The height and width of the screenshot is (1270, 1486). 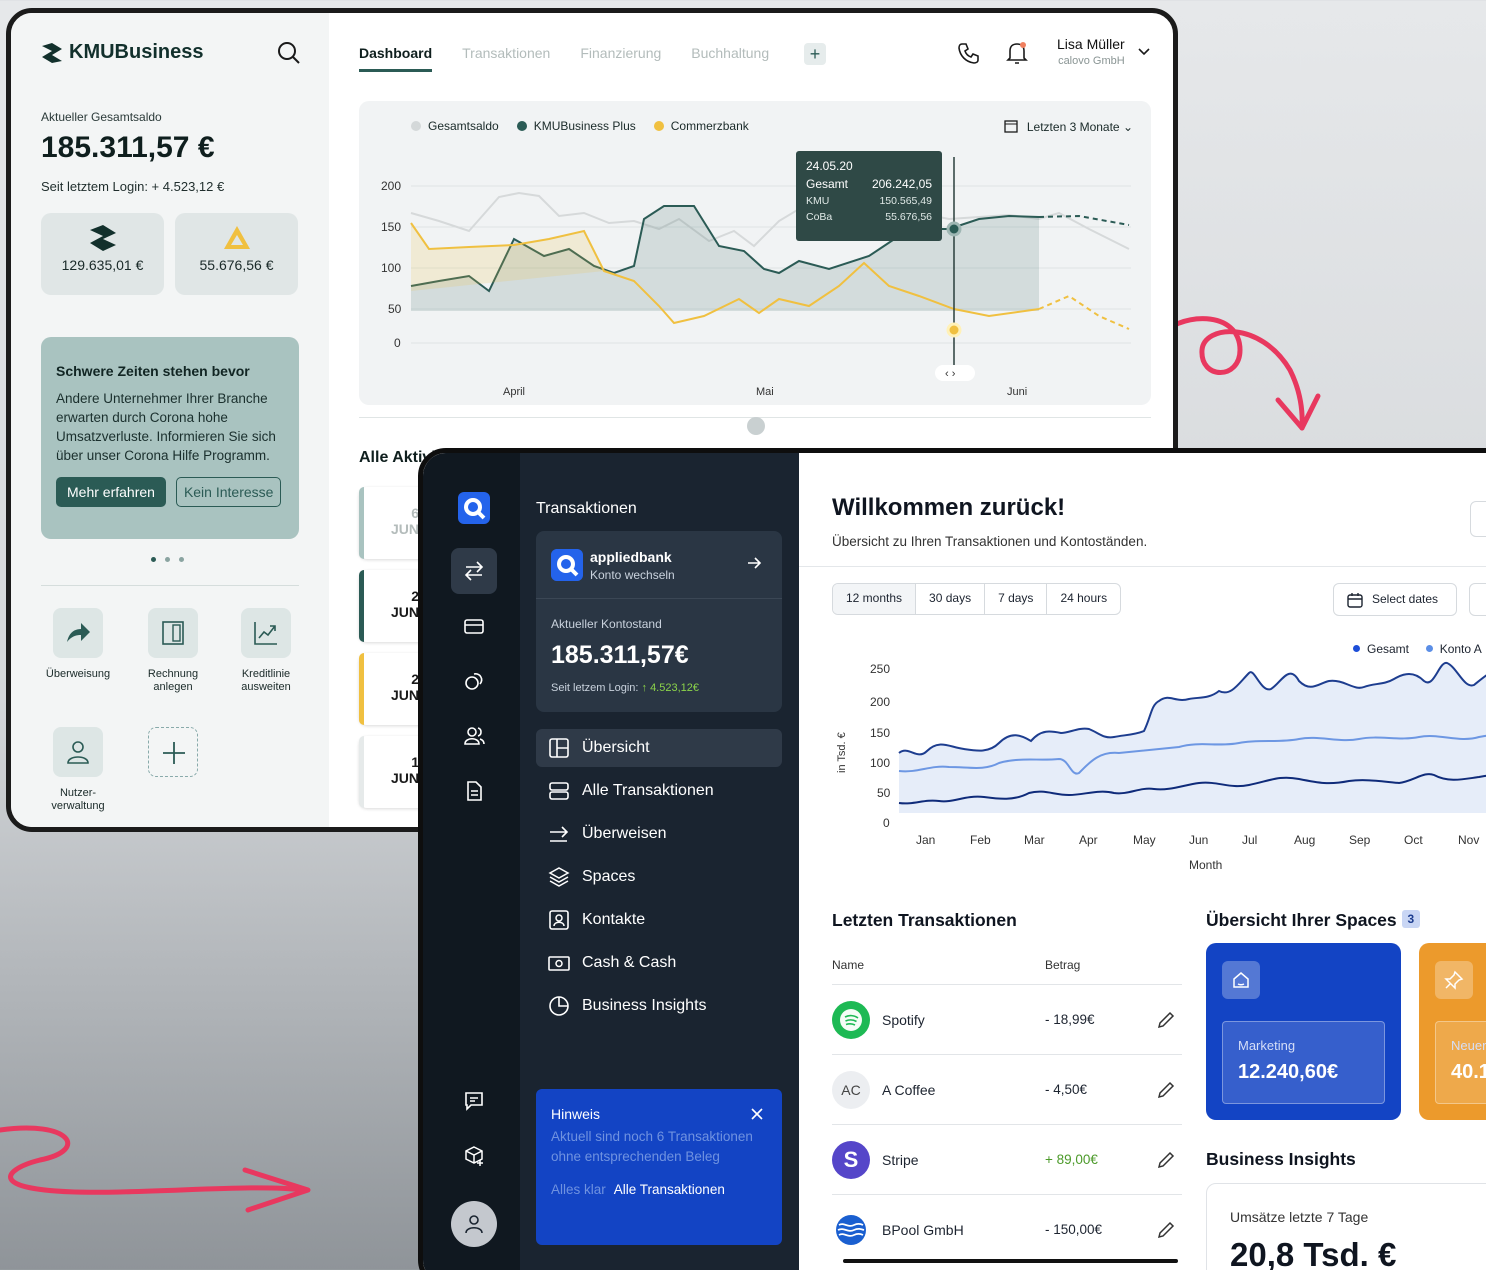 I want to click on nav-ueberweisen: Überweisen, so click(x=659, y=834).